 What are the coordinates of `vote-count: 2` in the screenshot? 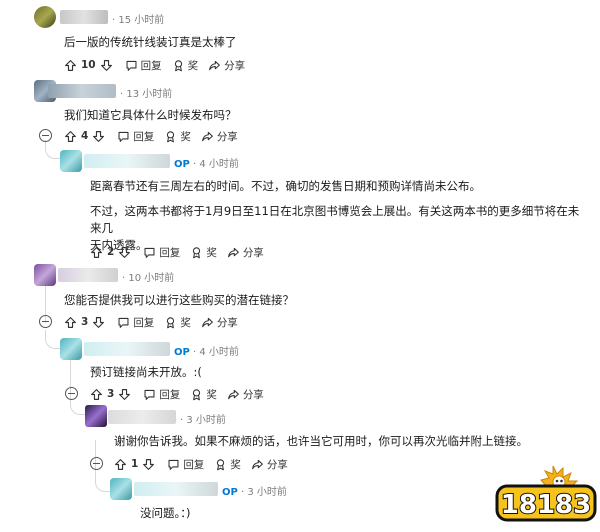 It's located at (111, 252).